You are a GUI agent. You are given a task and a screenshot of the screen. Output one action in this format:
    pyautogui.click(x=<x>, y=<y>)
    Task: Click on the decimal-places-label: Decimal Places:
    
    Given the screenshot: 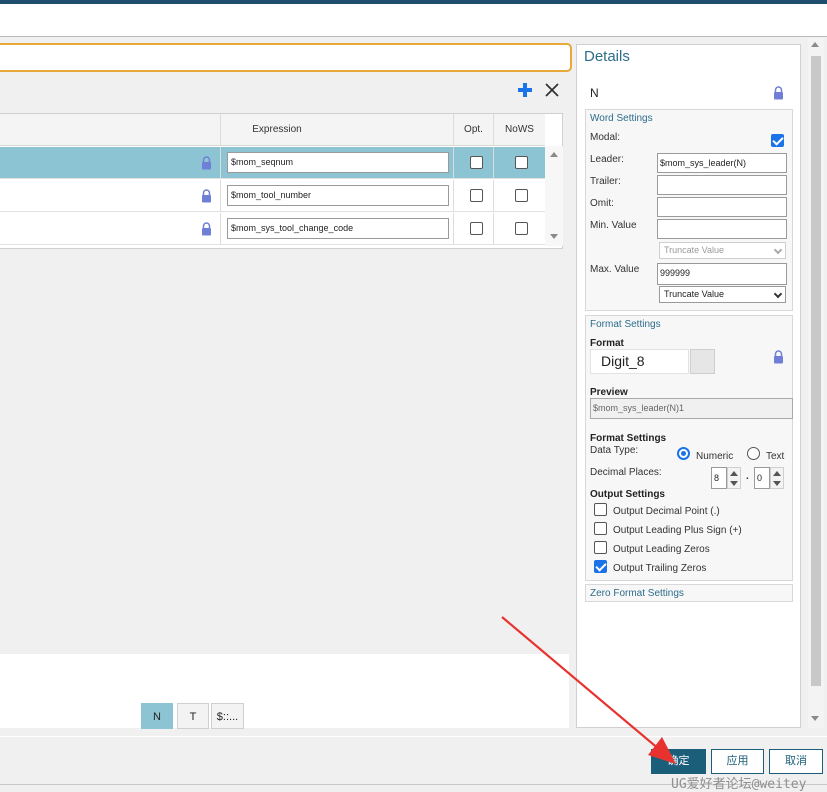 What is the action you would take?
    pyautogui.click(x=626, y=472)
    